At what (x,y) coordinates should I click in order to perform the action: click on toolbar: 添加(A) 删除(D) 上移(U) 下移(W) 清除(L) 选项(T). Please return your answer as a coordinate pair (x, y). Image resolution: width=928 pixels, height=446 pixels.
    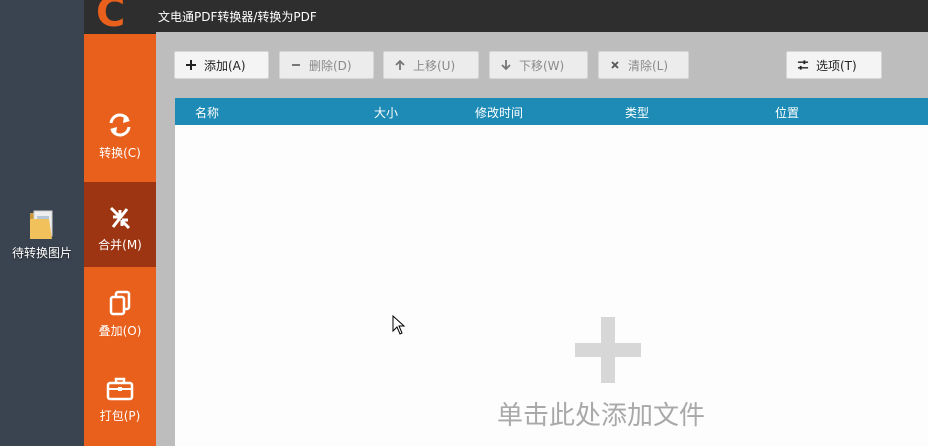
    Looking at the image, I should click on (542, 64).